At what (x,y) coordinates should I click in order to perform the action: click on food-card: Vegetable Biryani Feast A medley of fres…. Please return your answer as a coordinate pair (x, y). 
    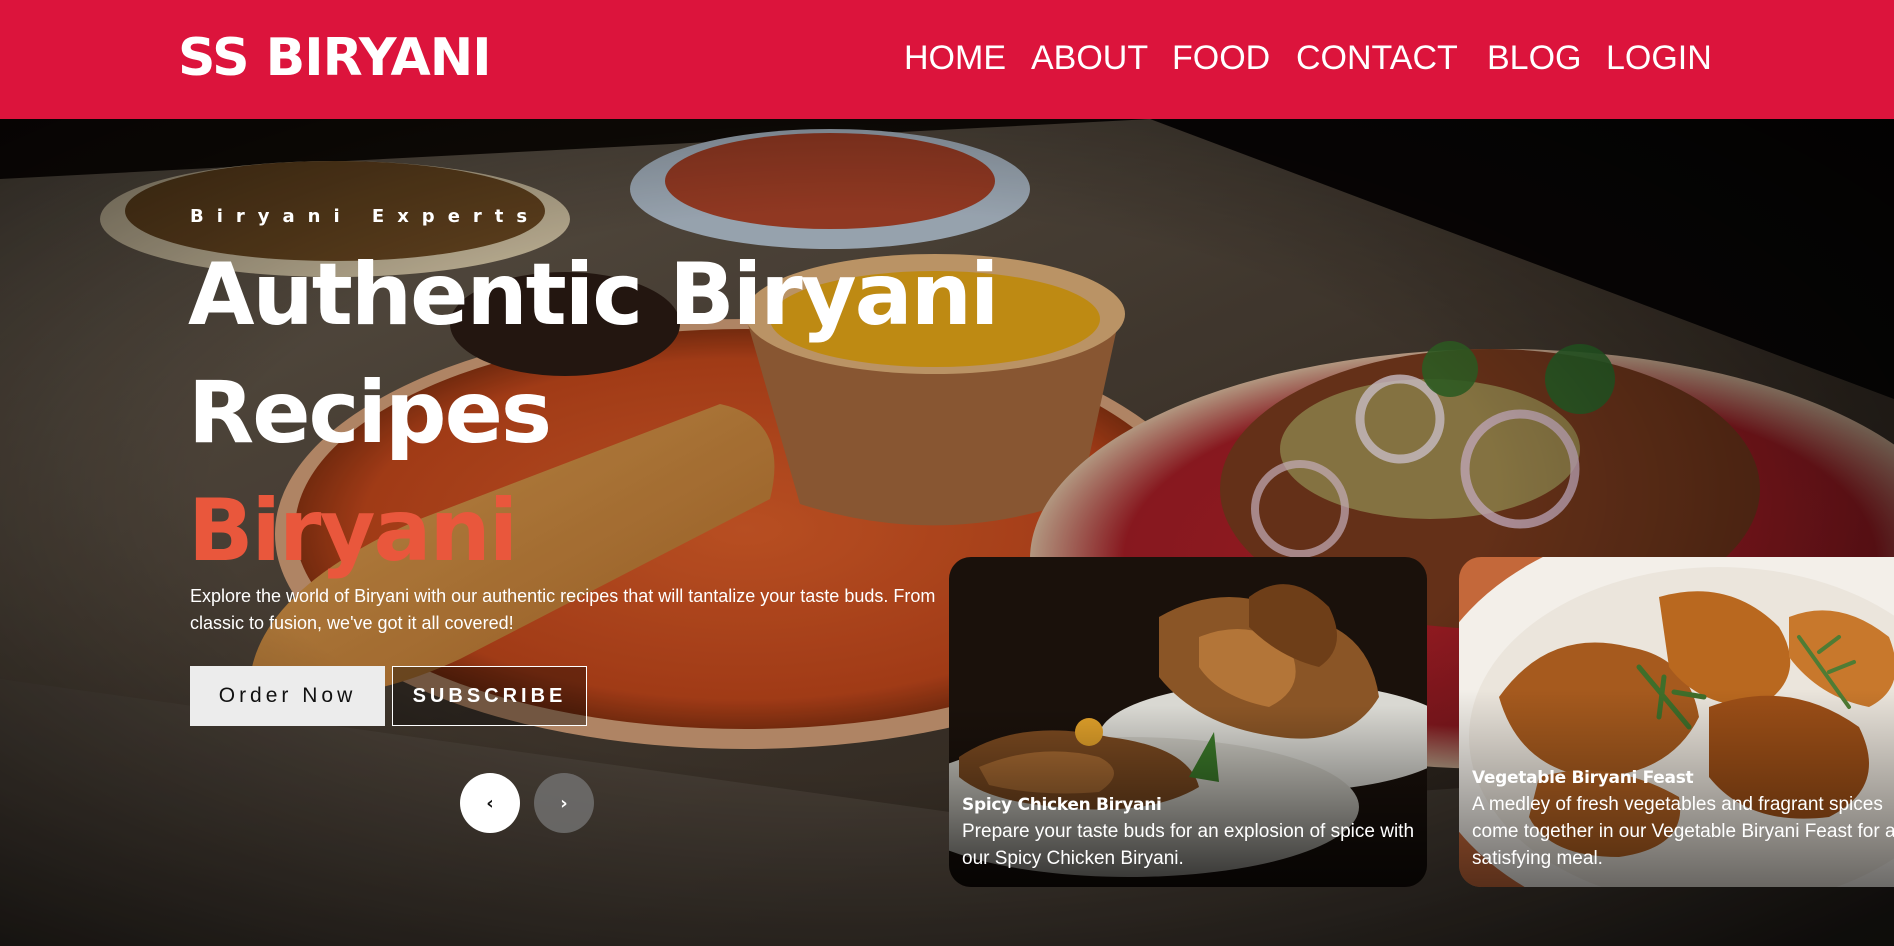
    Looking at the image, I should click on (1676, 722).